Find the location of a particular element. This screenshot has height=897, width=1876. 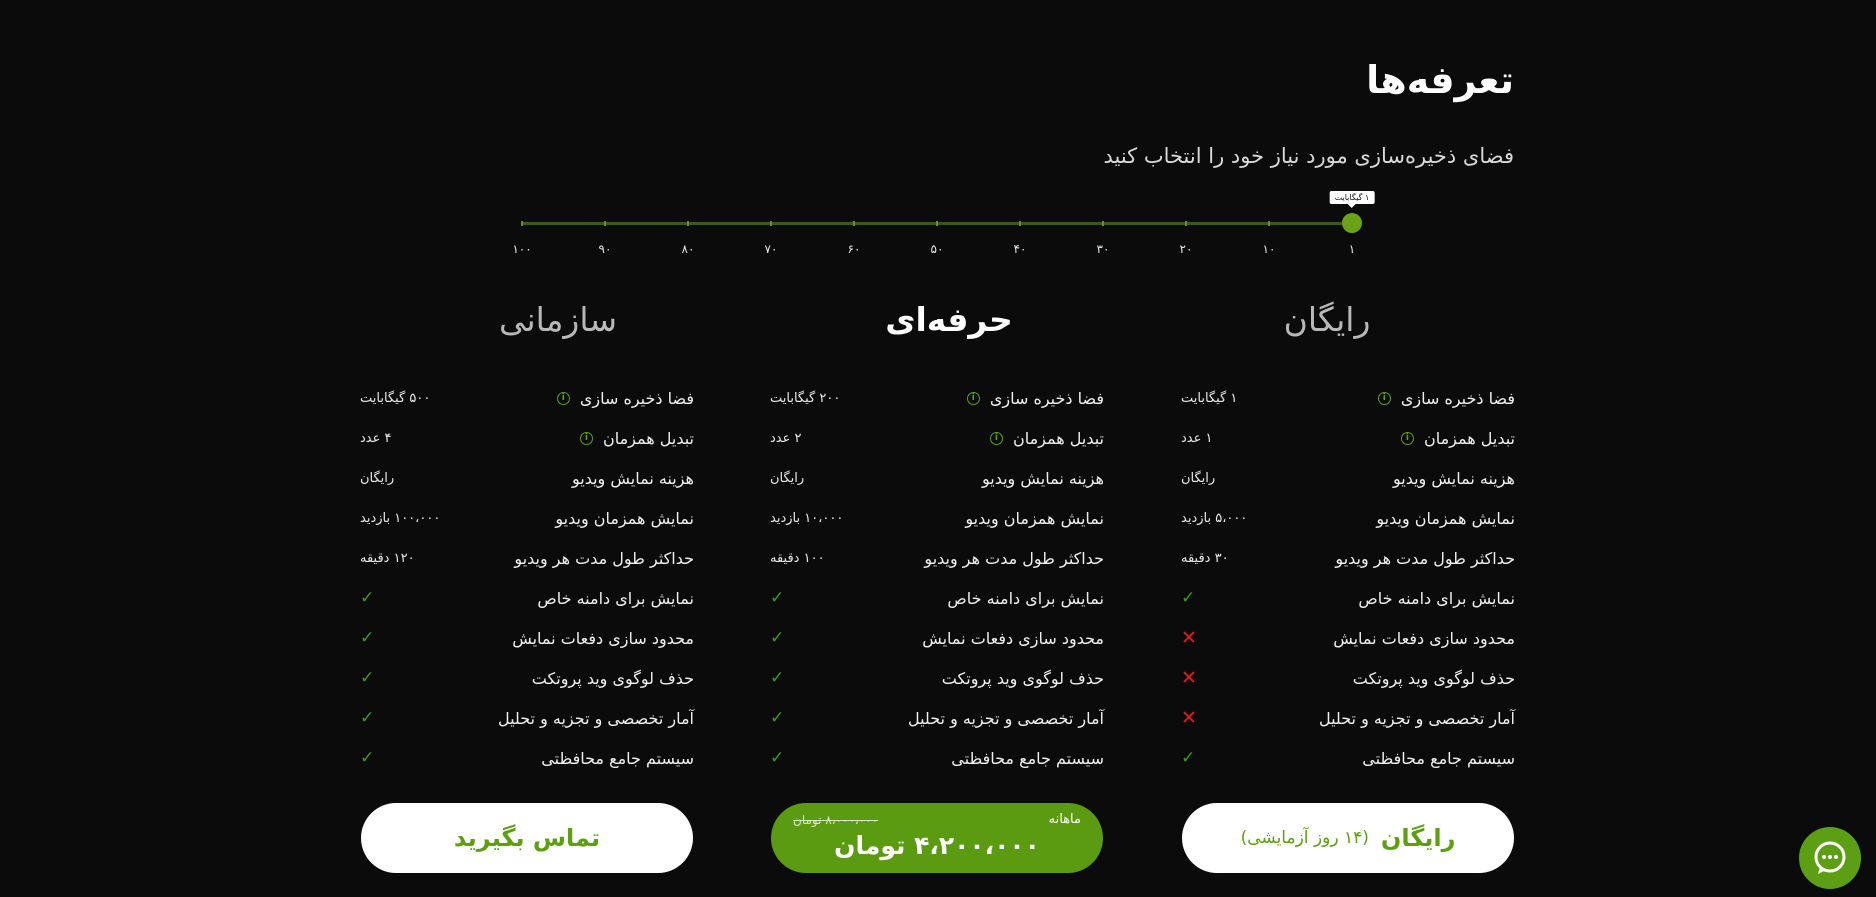

feature-label-wrap: تبدیل همزمان i is located at coordinates (1457, 438).